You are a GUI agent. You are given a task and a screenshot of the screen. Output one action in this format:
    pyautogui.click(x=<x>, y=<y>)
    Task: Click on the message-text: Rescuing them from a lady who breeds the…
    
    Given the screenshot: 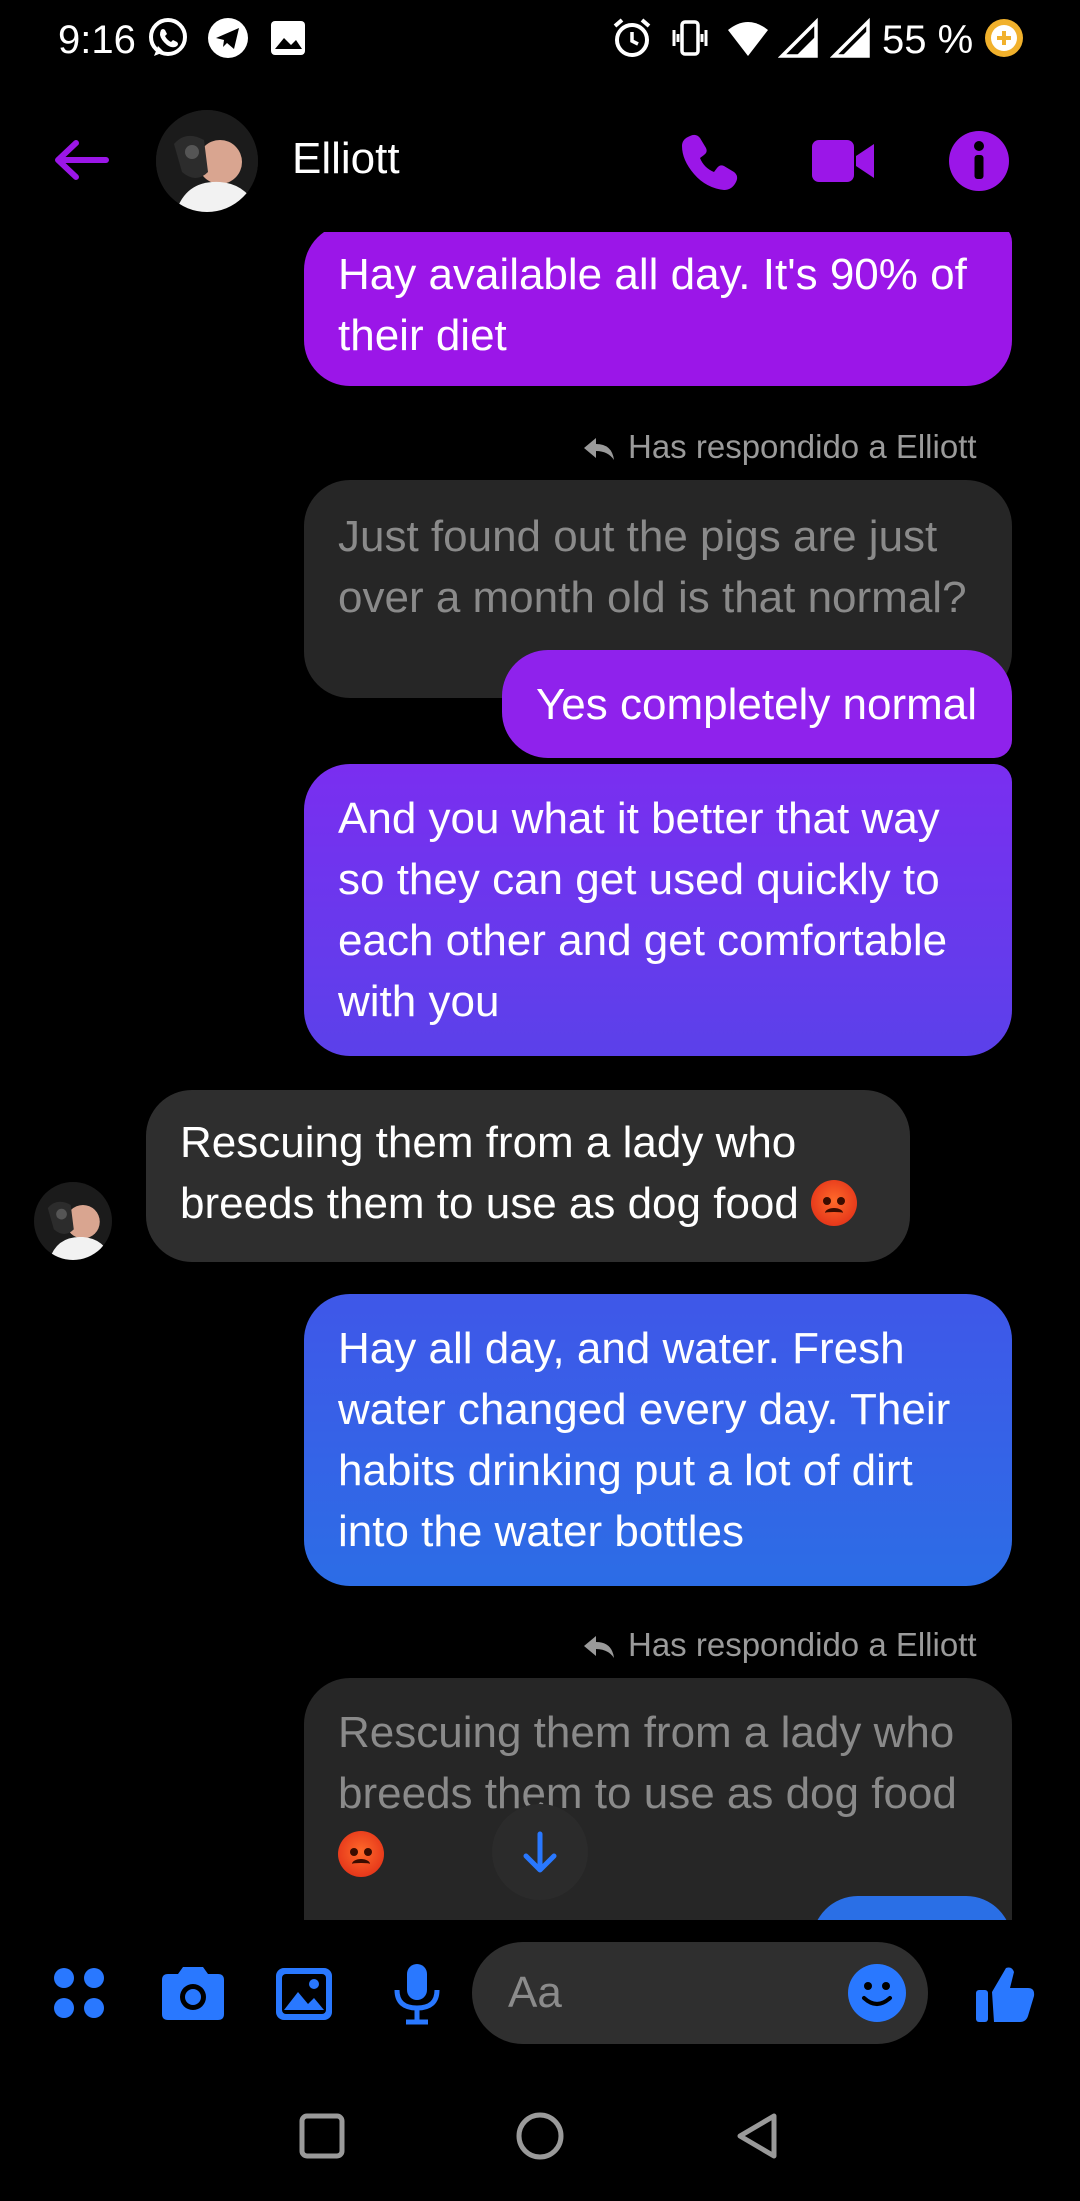 What is the action you would take?
    pyautogui.click(x=489, y=1173)
    